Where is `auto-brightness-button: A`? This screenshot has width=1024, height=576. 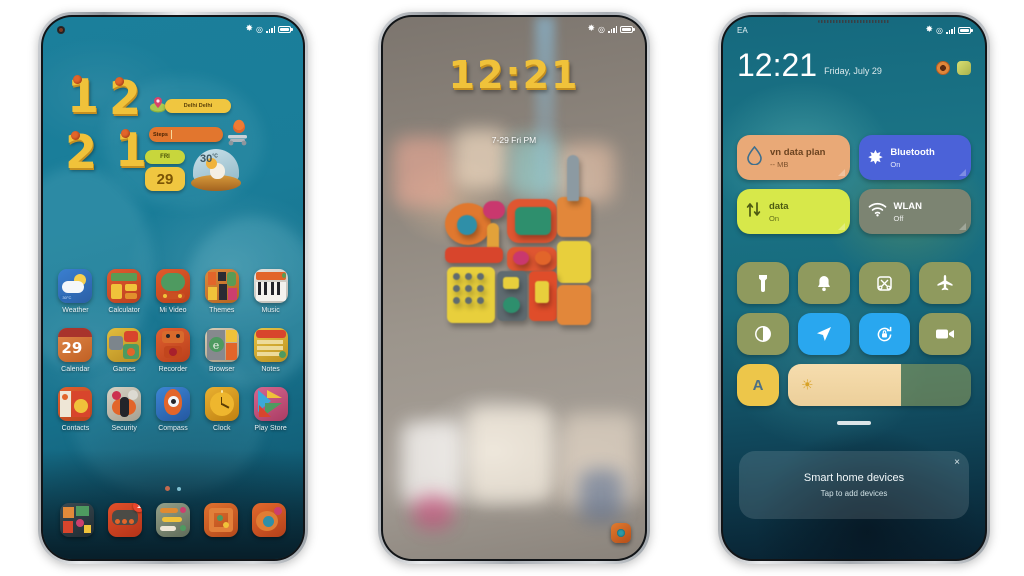
auto-brightness-button: A is located at coordinates (758, 385).